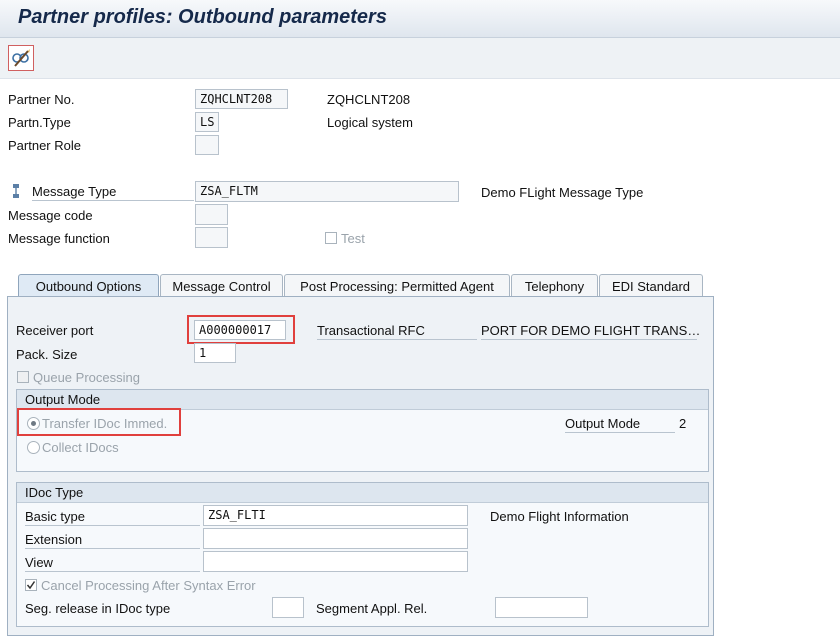 This screenshot has height=636, width=840. Describe the element at coordinates (559, 516) in the screenshot. I see `basic-type-text: Demo Flight Information` at that location.